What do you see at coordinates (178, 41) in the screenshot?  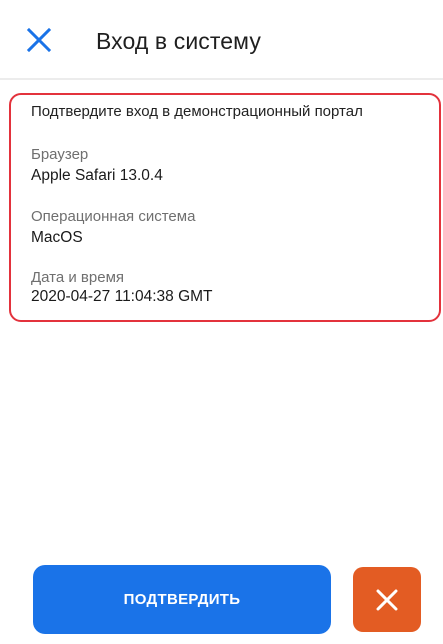 I see `page-title: Вход в систему` at bounding box center [178, 41].